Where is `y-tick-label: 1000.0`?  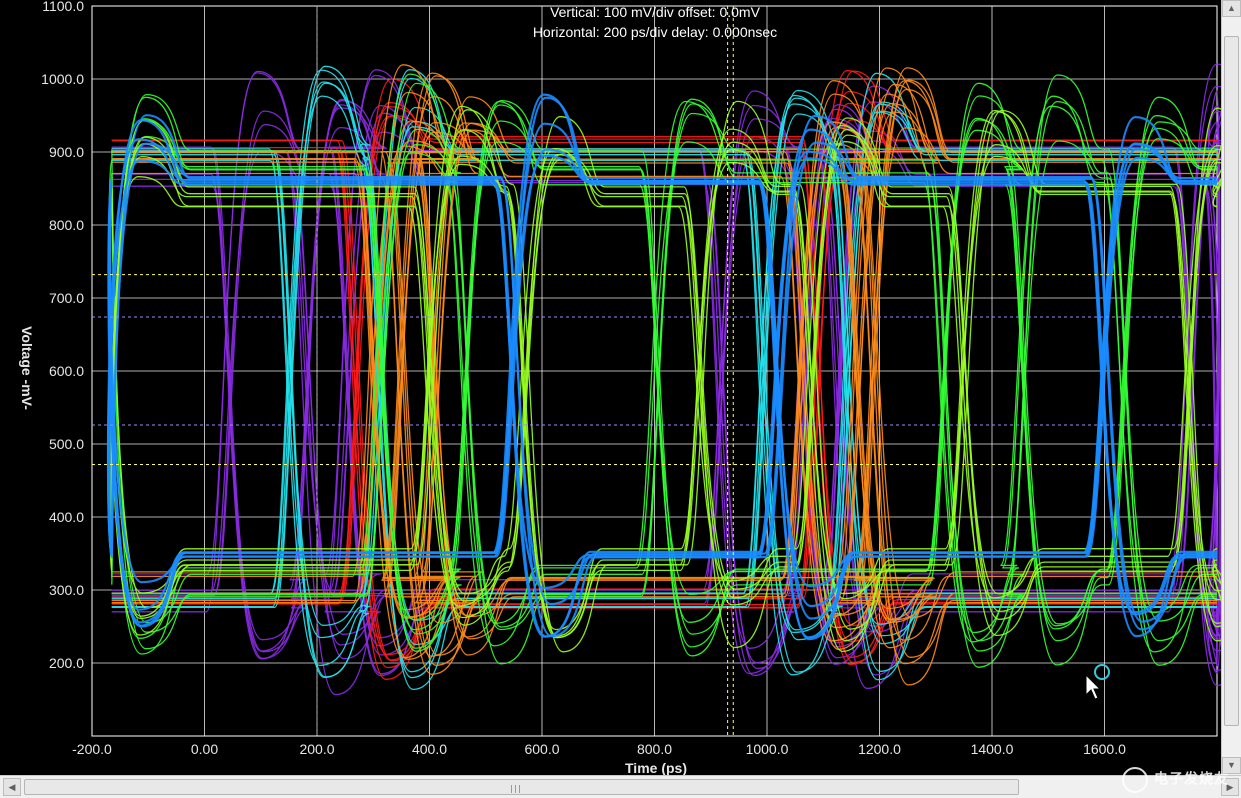 y-tick-label: 1000.0 is located at coordinates (62, 79).